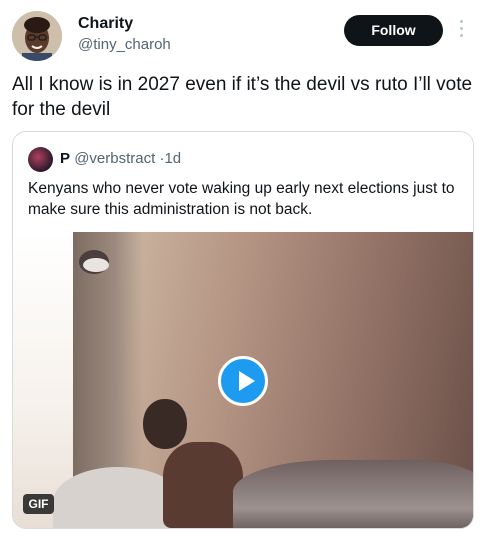 This screenshot has width=483, height=539. What do you see at coordinates (114, 158) in the screenshot?
I see `quoted-author-handle: @verbstract` at bounding box center [114, 158].